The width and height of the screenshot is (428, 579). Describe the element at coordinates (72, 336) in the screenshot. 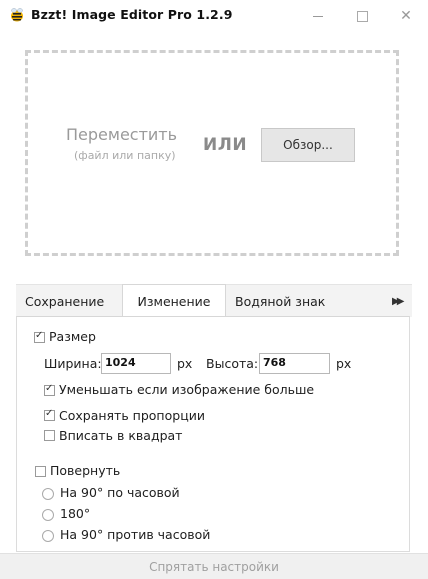

I see `resize-label: Размер` at that location.